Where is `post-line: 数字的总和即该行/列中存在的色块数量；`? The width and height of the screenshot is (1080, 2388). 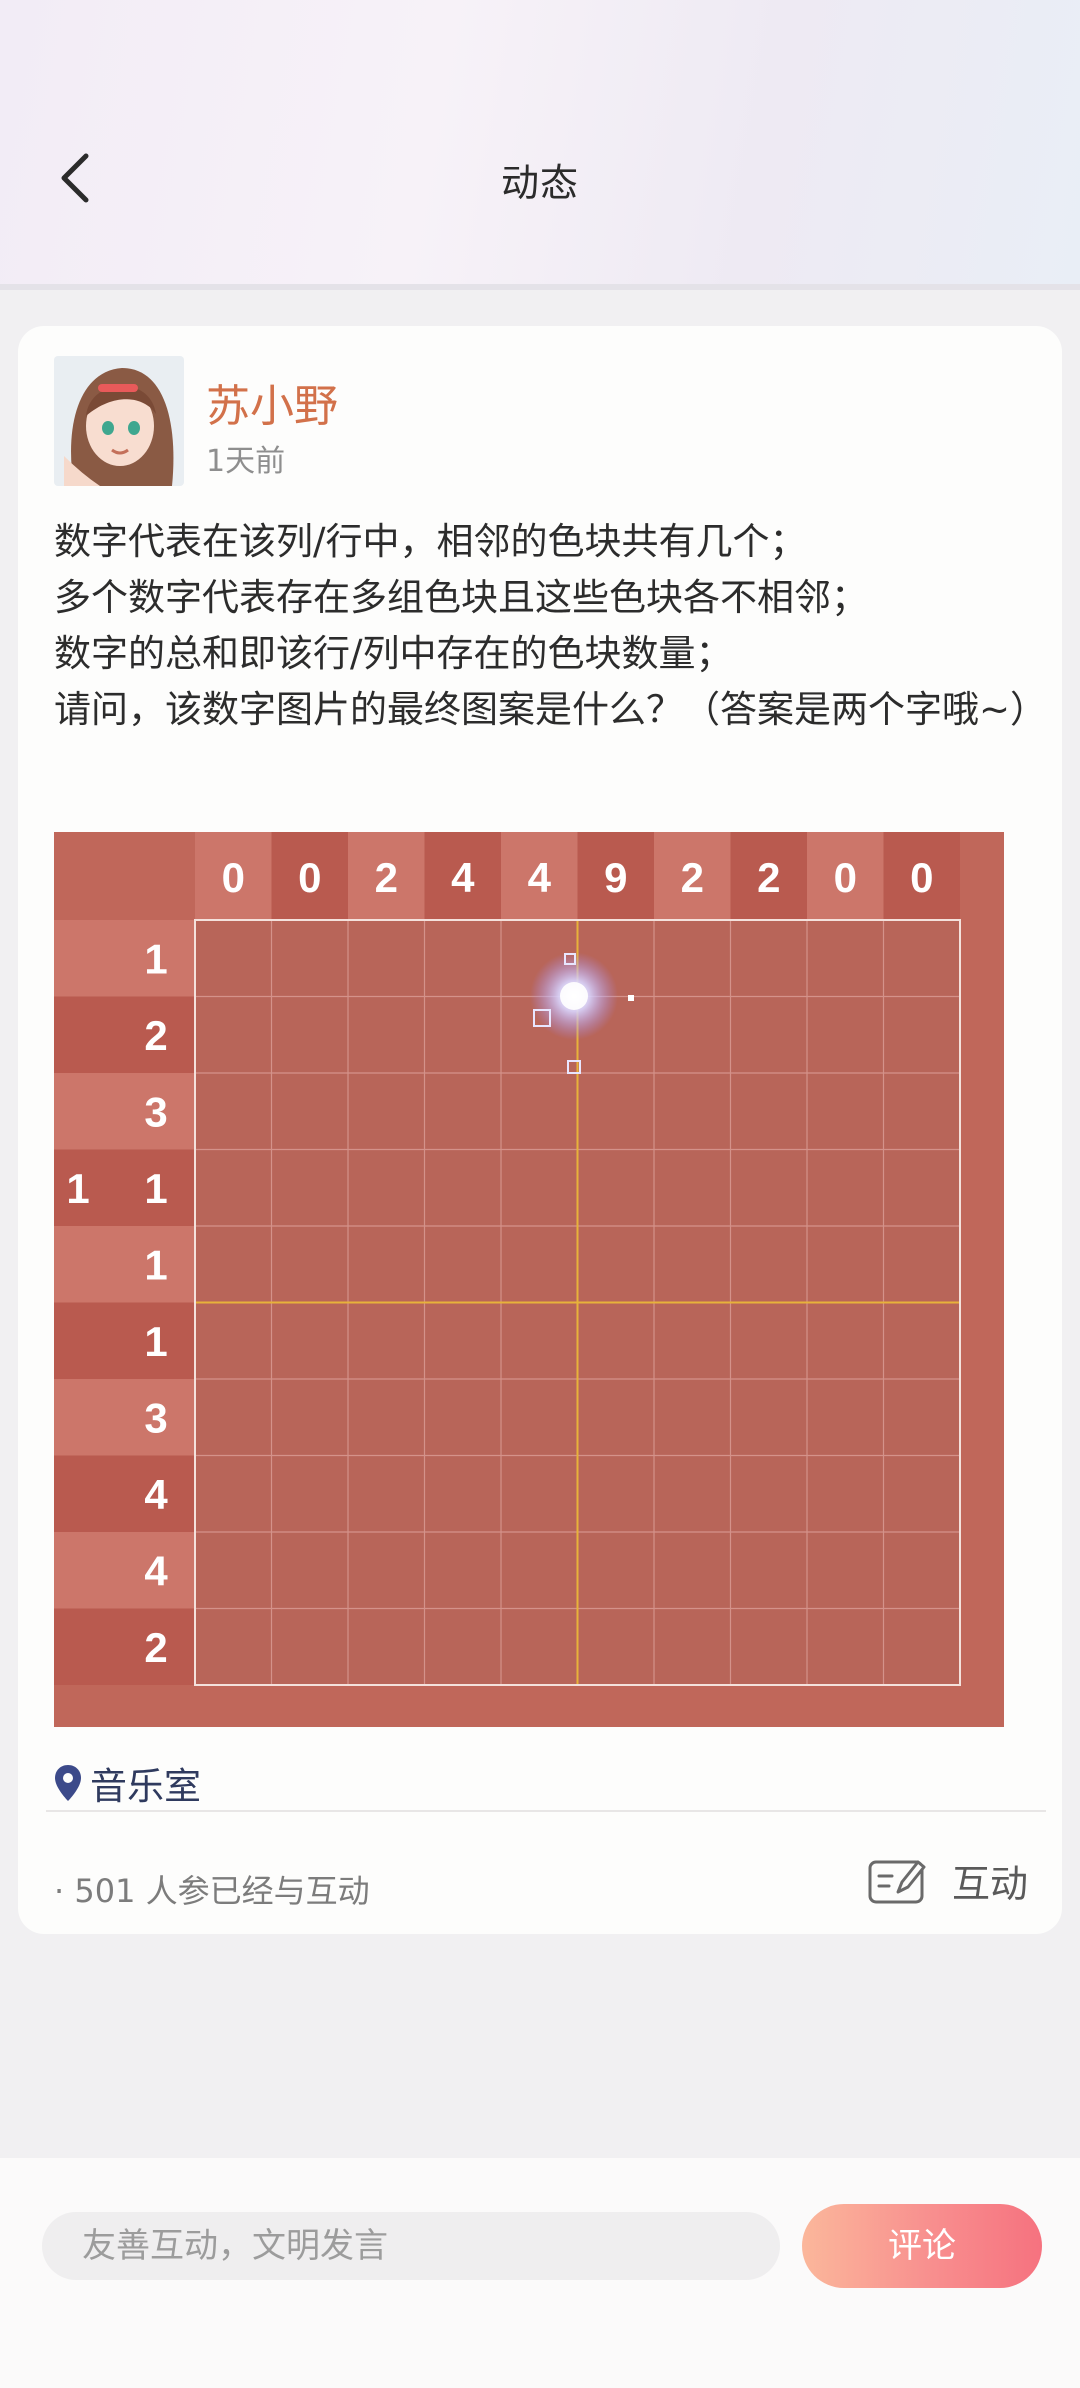
post-line: 数字的总和即该行/列中存在的色块数量； is located at coordinates (393, 653).